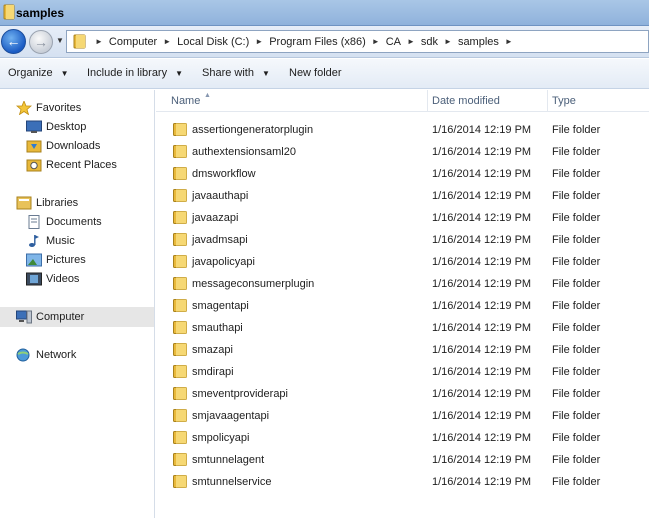  I want to click on computer-icon, so click(24, 317).